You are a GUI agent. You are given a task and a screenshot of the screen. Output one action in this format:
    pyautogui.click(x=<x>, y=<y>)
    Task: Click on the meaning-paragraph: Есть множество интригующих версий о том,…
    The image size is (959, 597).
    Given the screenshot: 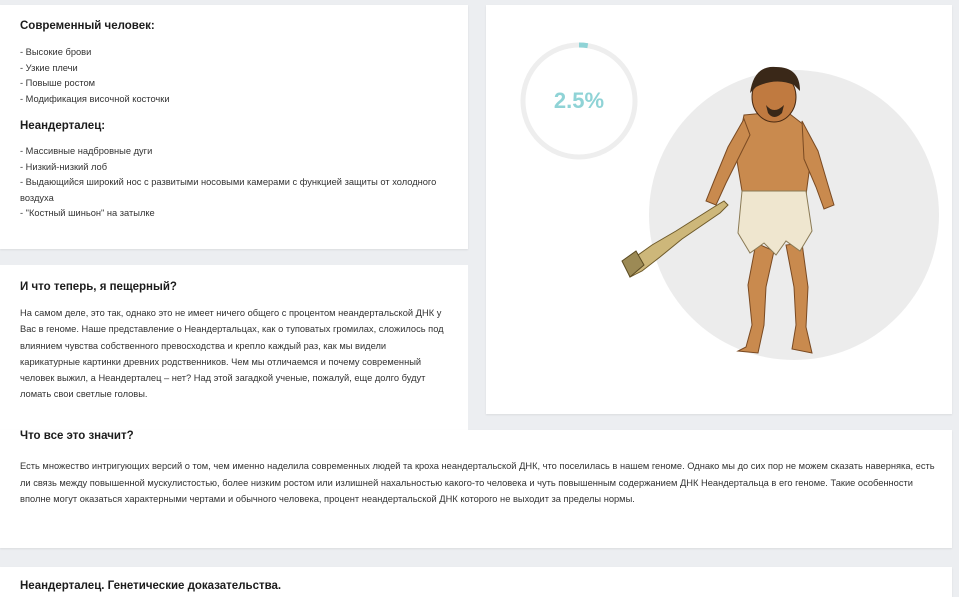 What is the action you would take?
    pyautogui.click(x=477, y=482)
    